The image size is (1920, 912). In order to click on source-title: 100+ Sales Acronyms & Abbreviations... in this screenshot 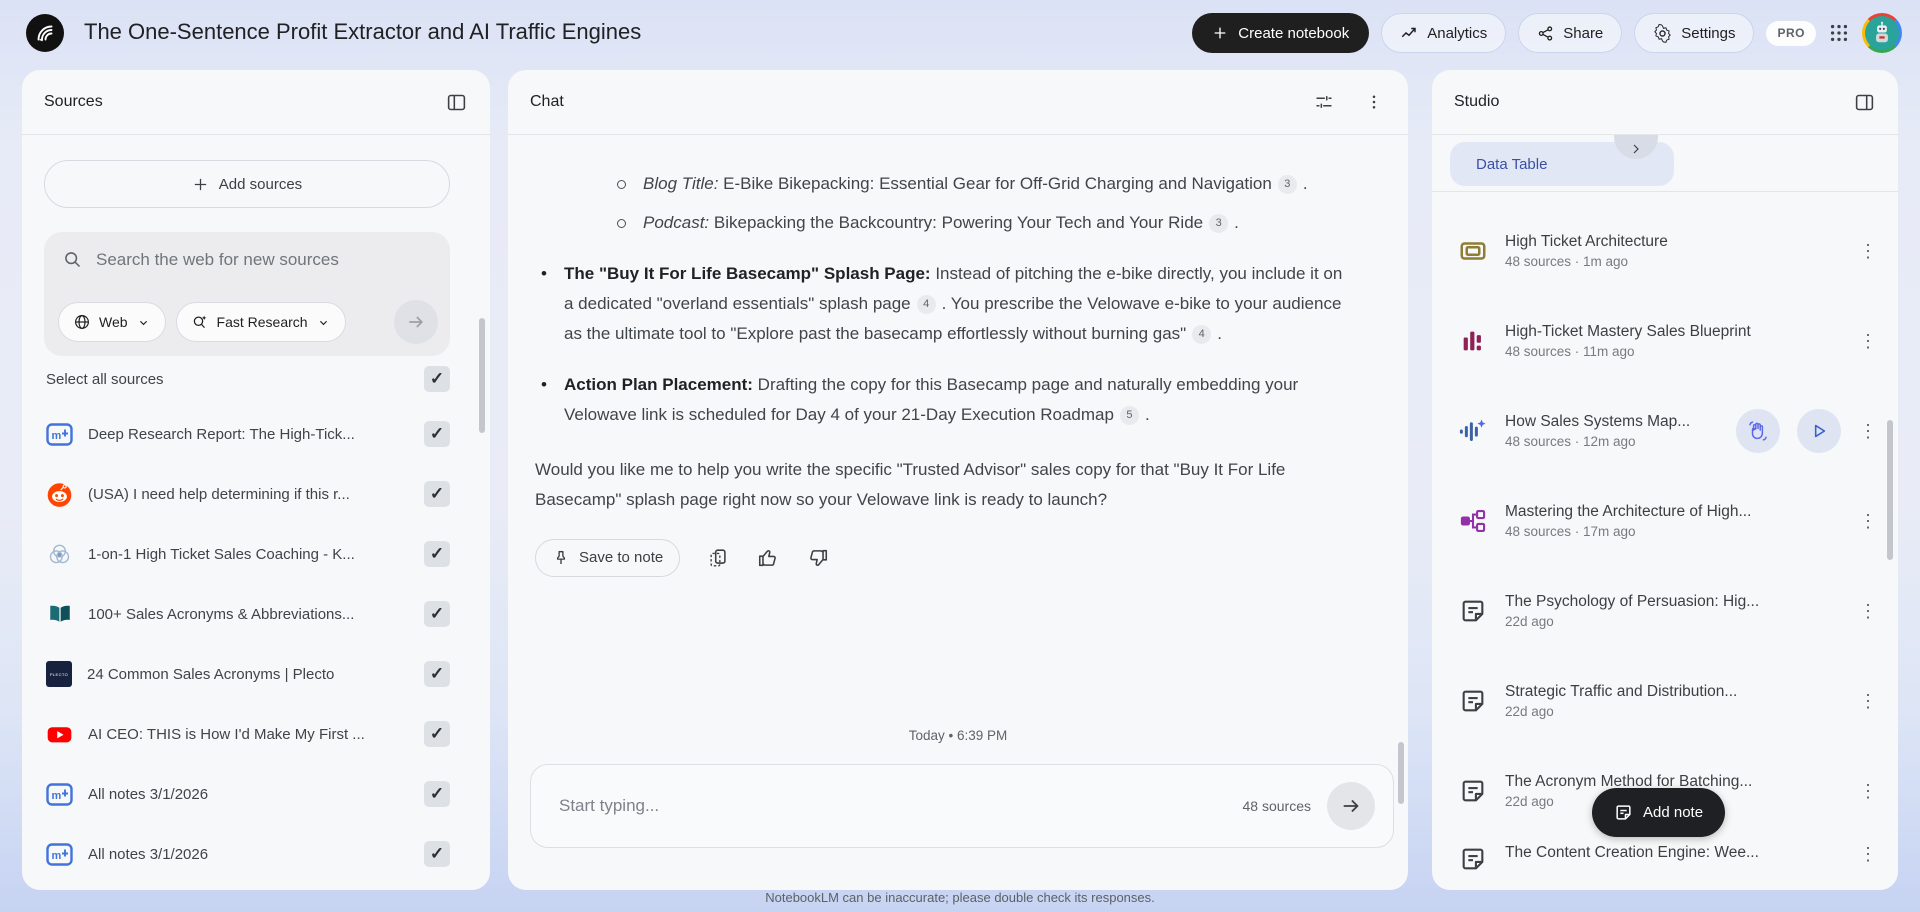, I will do `click(221, 614)`.